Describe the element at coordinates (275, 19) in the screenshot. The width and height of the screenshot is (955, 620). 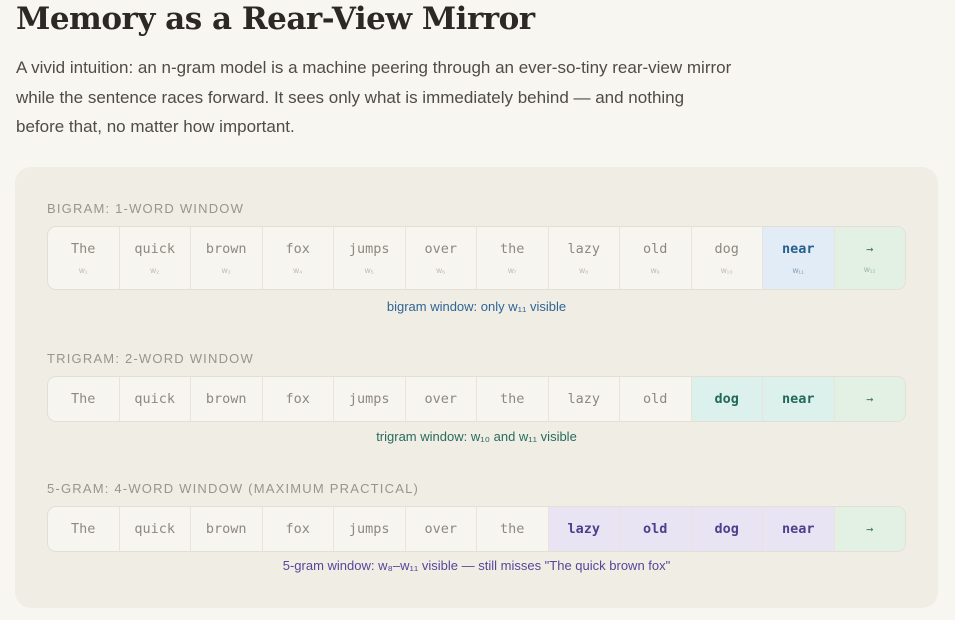
I see `page-title: Memory as a Rear-View Mirror` at that location.